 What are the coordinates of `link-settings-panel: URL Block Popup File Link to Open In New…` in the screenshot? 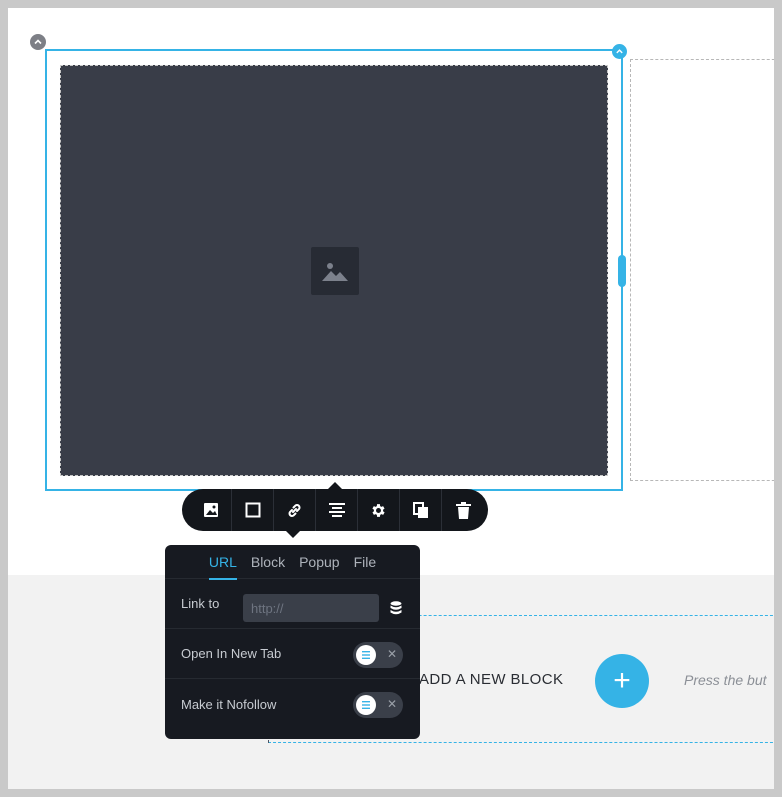 It's located at (292, 642).